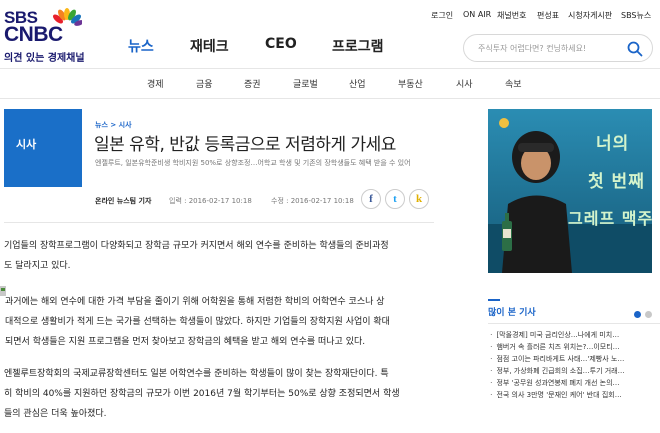 This screenshot has height=433, width=660. What do you see at coordinates (312, 201) in the screenshot?
I see `modified-date: 수정 : 2016-02-17 10:18` at bounding box center [312, 201].